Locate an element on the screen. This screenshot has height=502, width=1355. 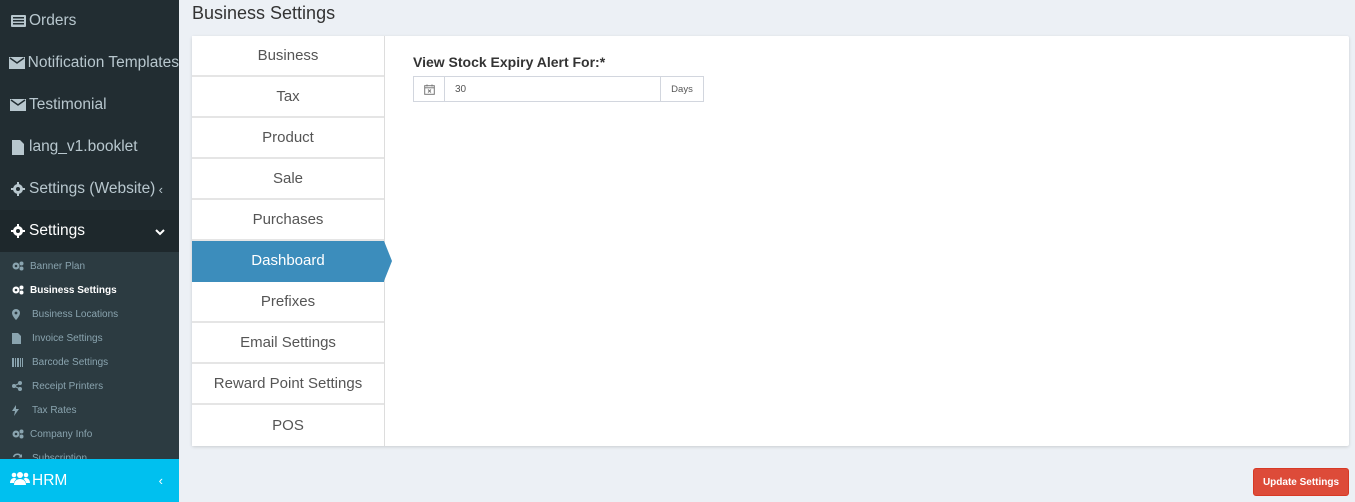
sidebar-item-label: HRM is located at coordinates (50, 480).